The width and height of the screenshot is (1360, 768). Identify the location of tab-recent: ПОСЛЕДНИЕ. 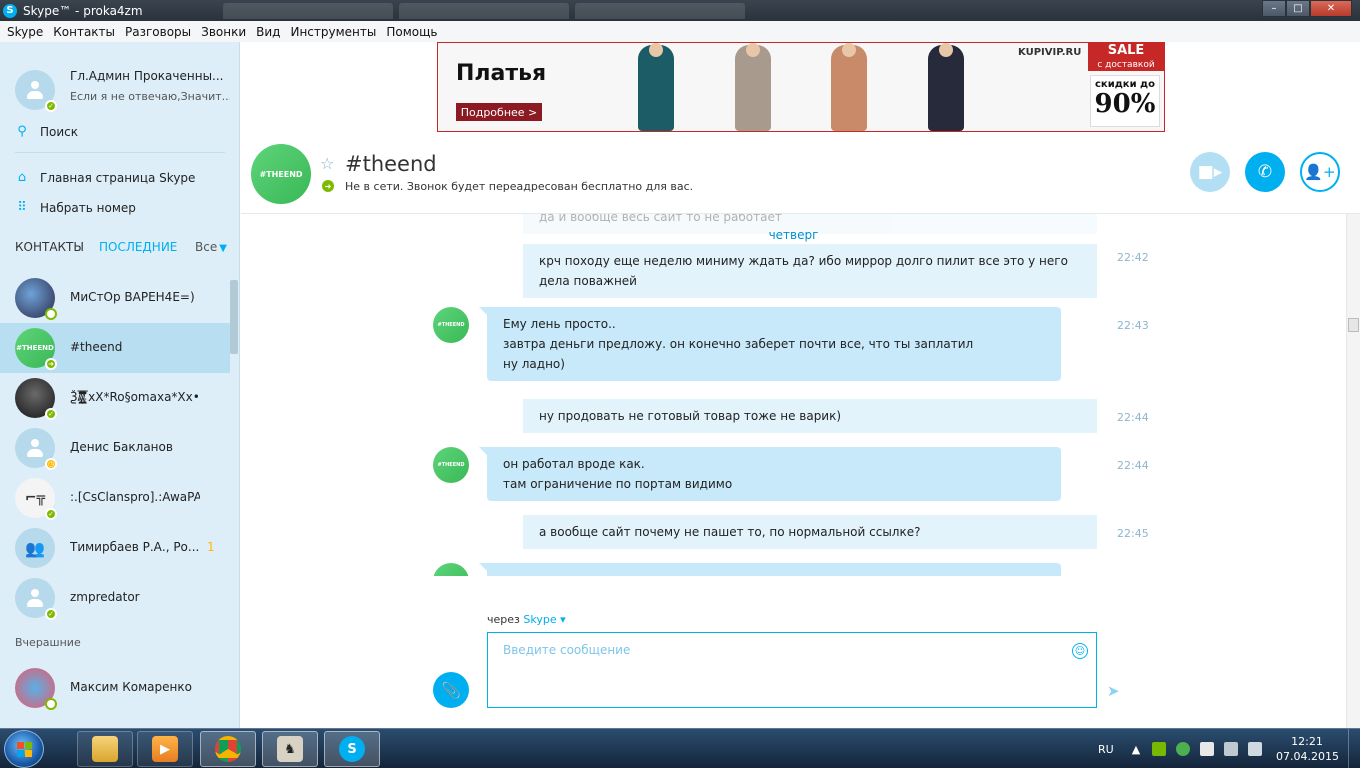
(138, 247).